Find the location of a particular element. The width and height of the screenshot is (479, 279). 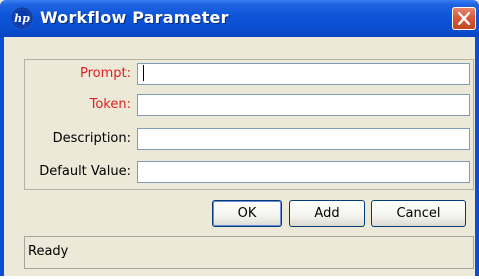

close-button is located at coordinates (464, 18).